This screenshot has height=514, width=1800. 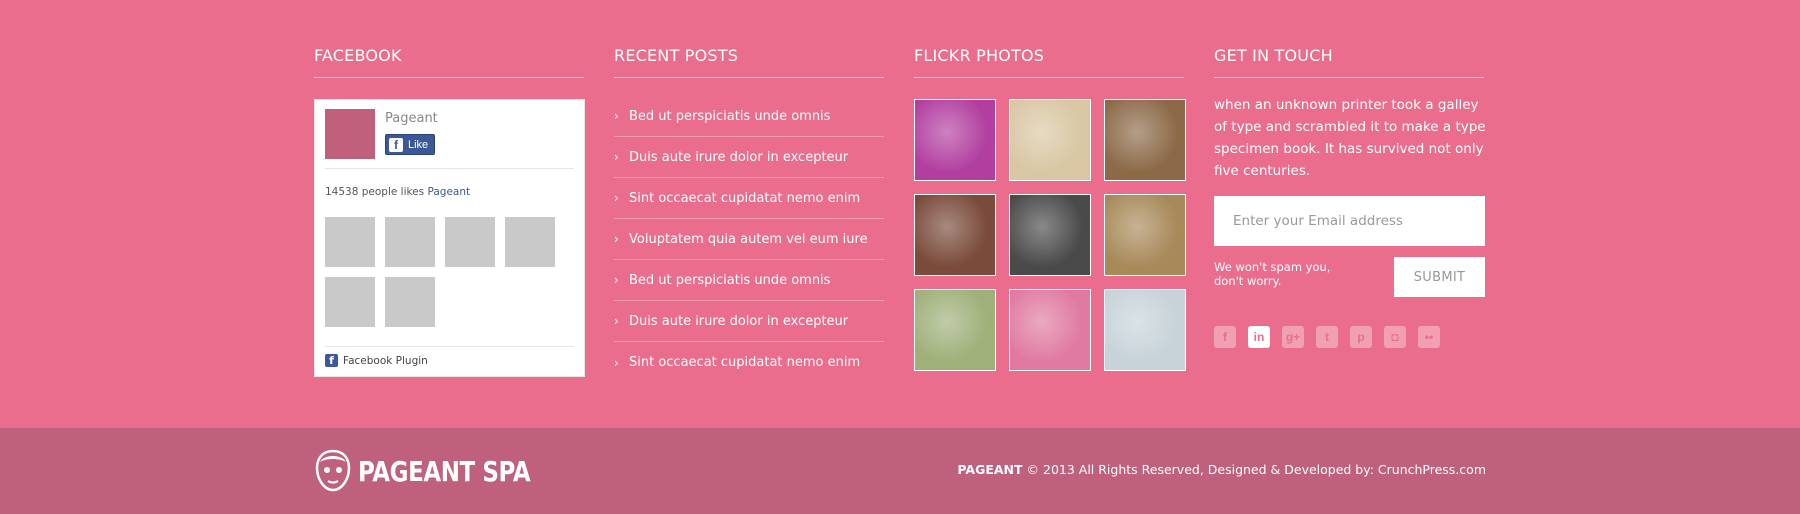 I want to click on submit-button: SUBMIT, so click(x=1439, y=277).